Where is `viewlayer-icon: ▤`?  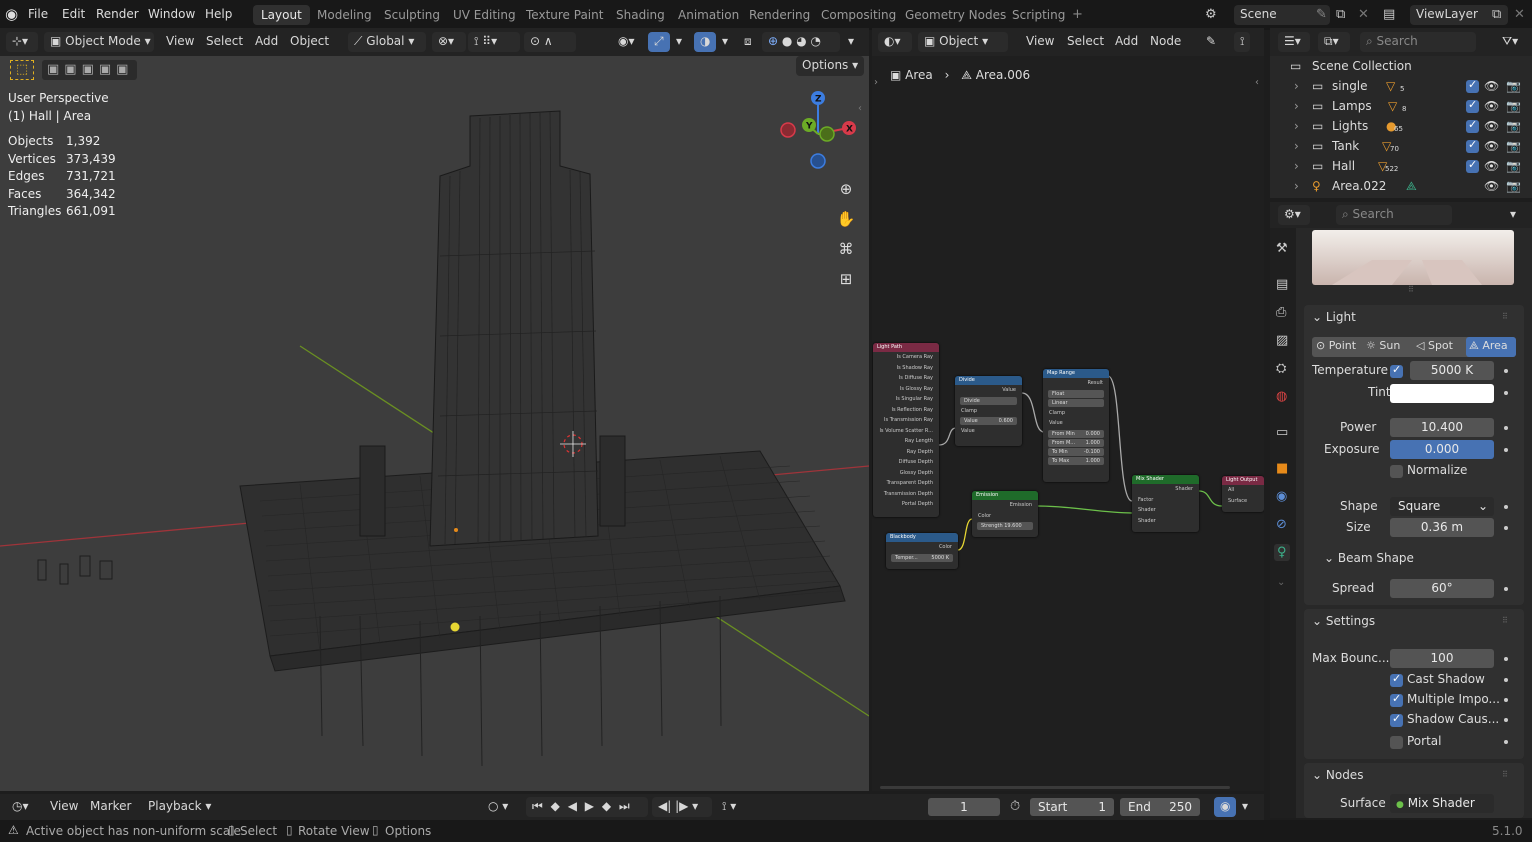 viewlayer-icon: ▤ is located at coordinates (1389, 14).